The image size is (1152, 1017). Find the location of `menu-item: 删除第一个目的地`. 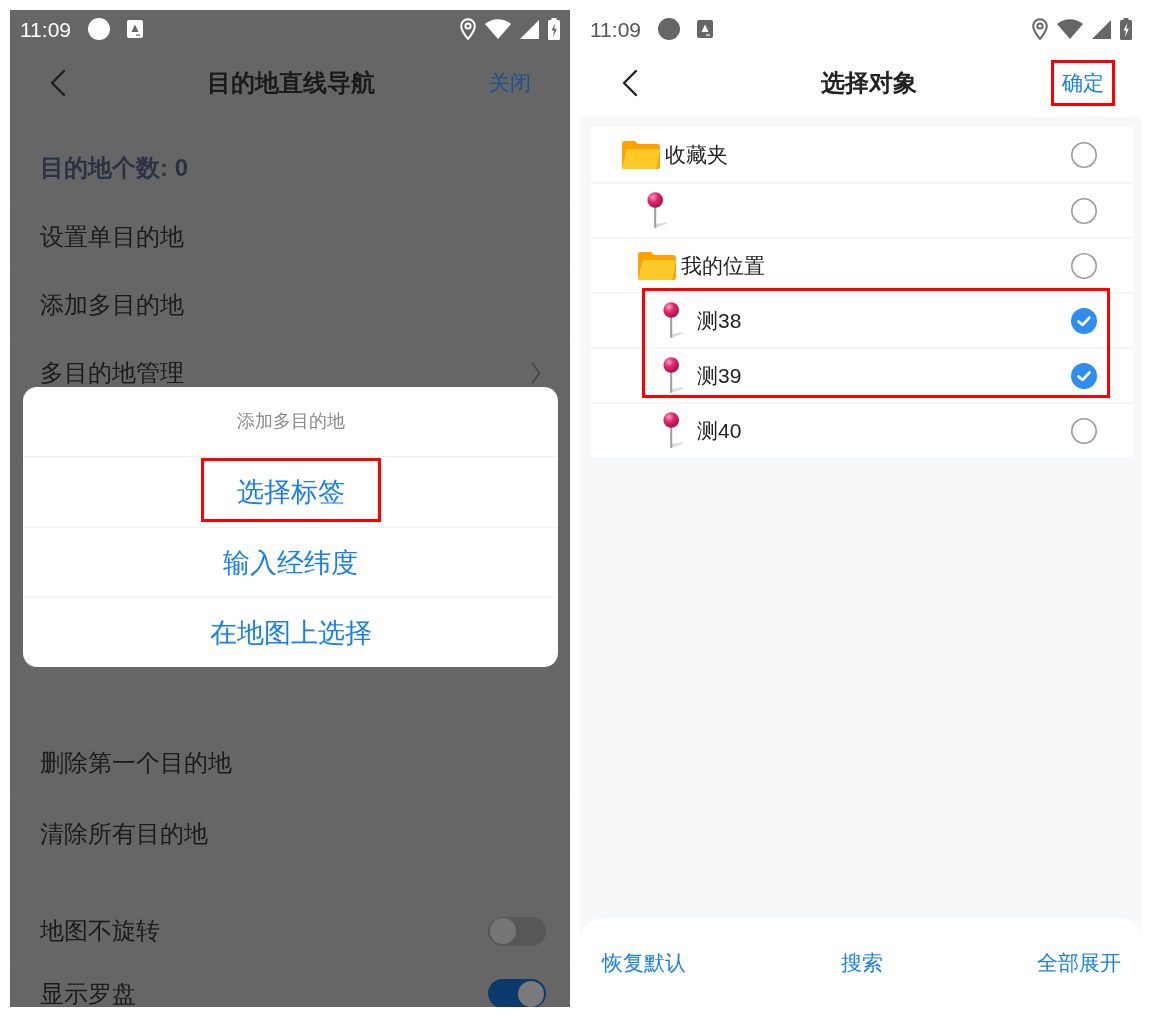

menu-item: 删除第一个目的地 is located at coordinates (136, 762).